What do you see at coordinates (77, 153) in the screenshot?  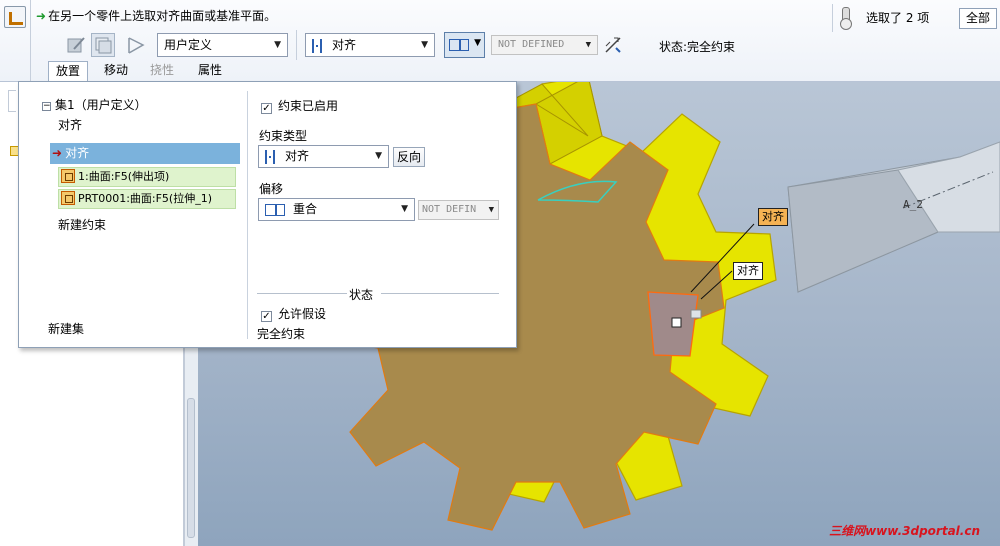 I see `constraint-item-label: 对齐` at bounding box center [77, 153].